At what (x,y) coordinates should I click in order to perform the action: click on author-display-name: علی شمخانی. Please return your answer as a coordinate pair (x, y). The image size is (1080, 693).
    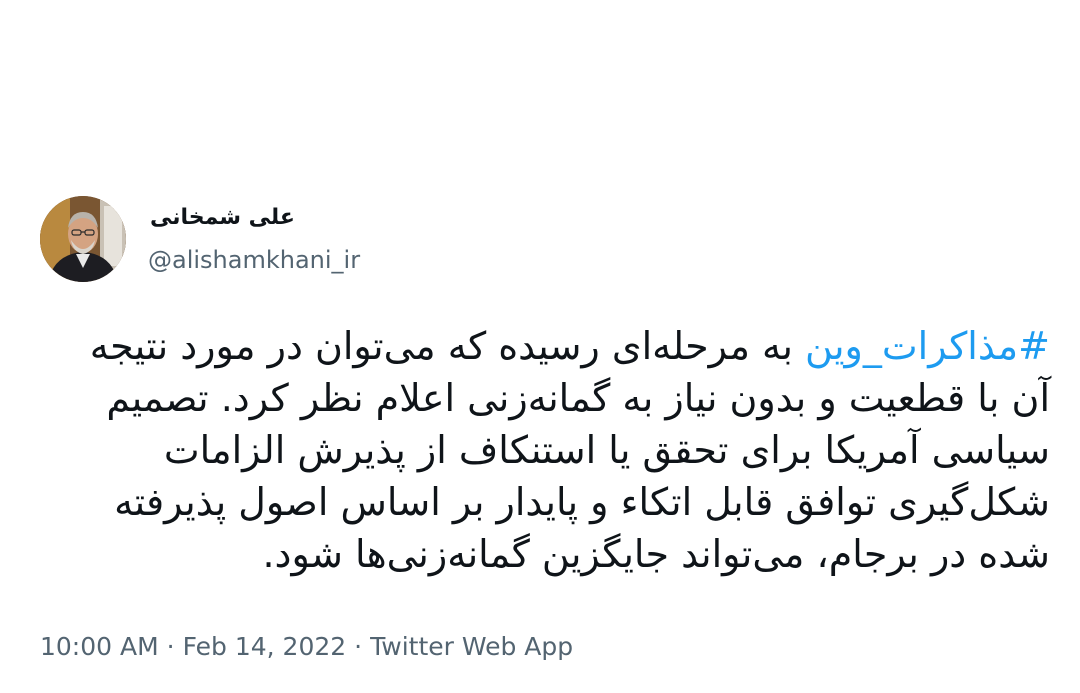
    Looking at the image, I should click on (222, 217).